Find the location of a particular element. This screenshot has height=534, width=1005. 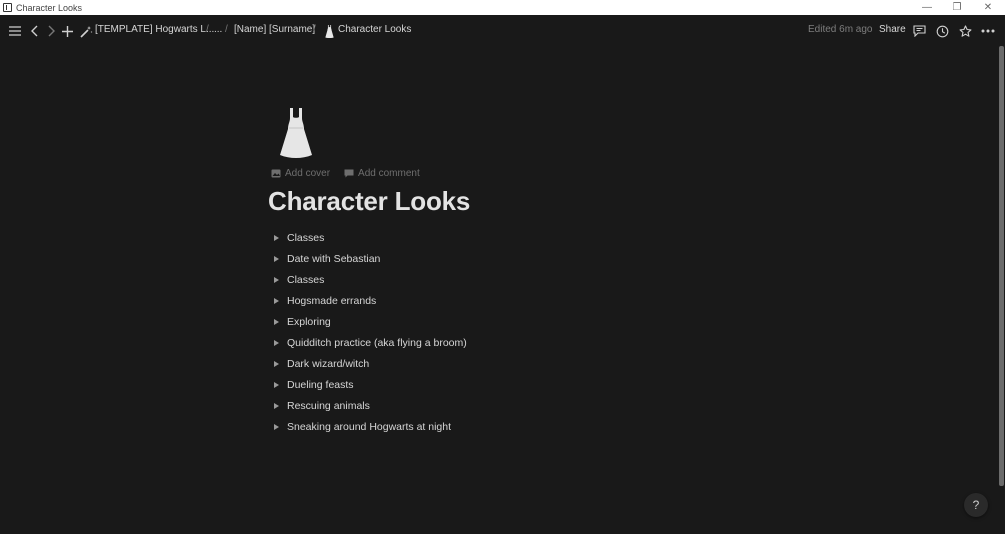

add-cover-label: Add cover is located at coordinates (308, 173).